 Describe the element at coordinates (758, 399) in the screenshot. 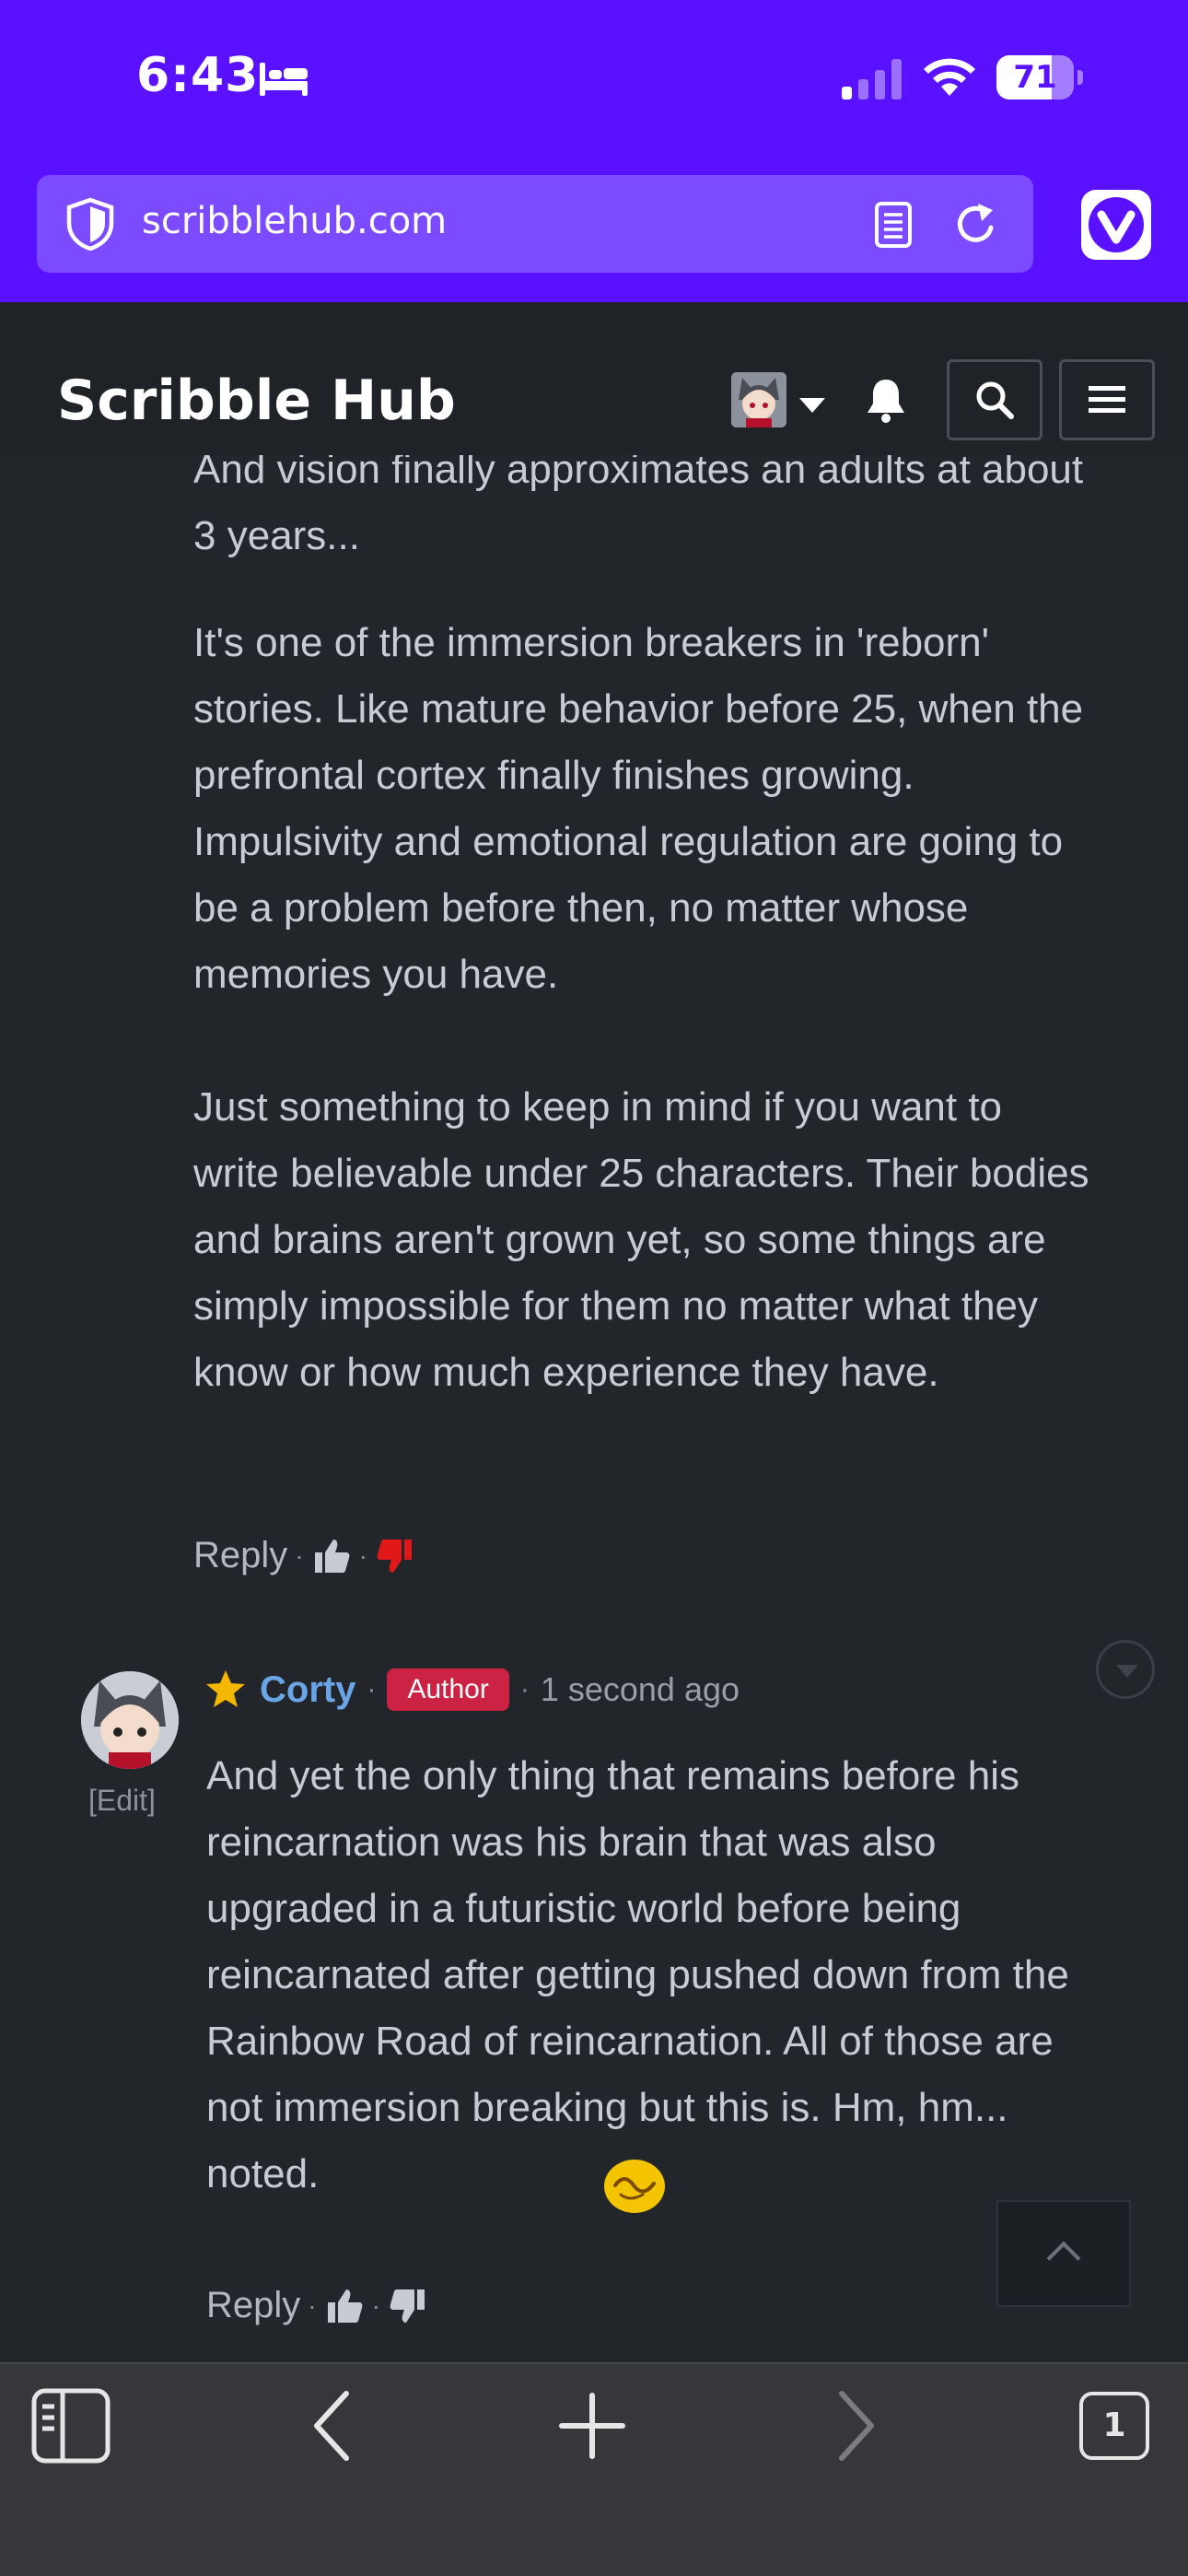

I see `user-avatar` at that location.